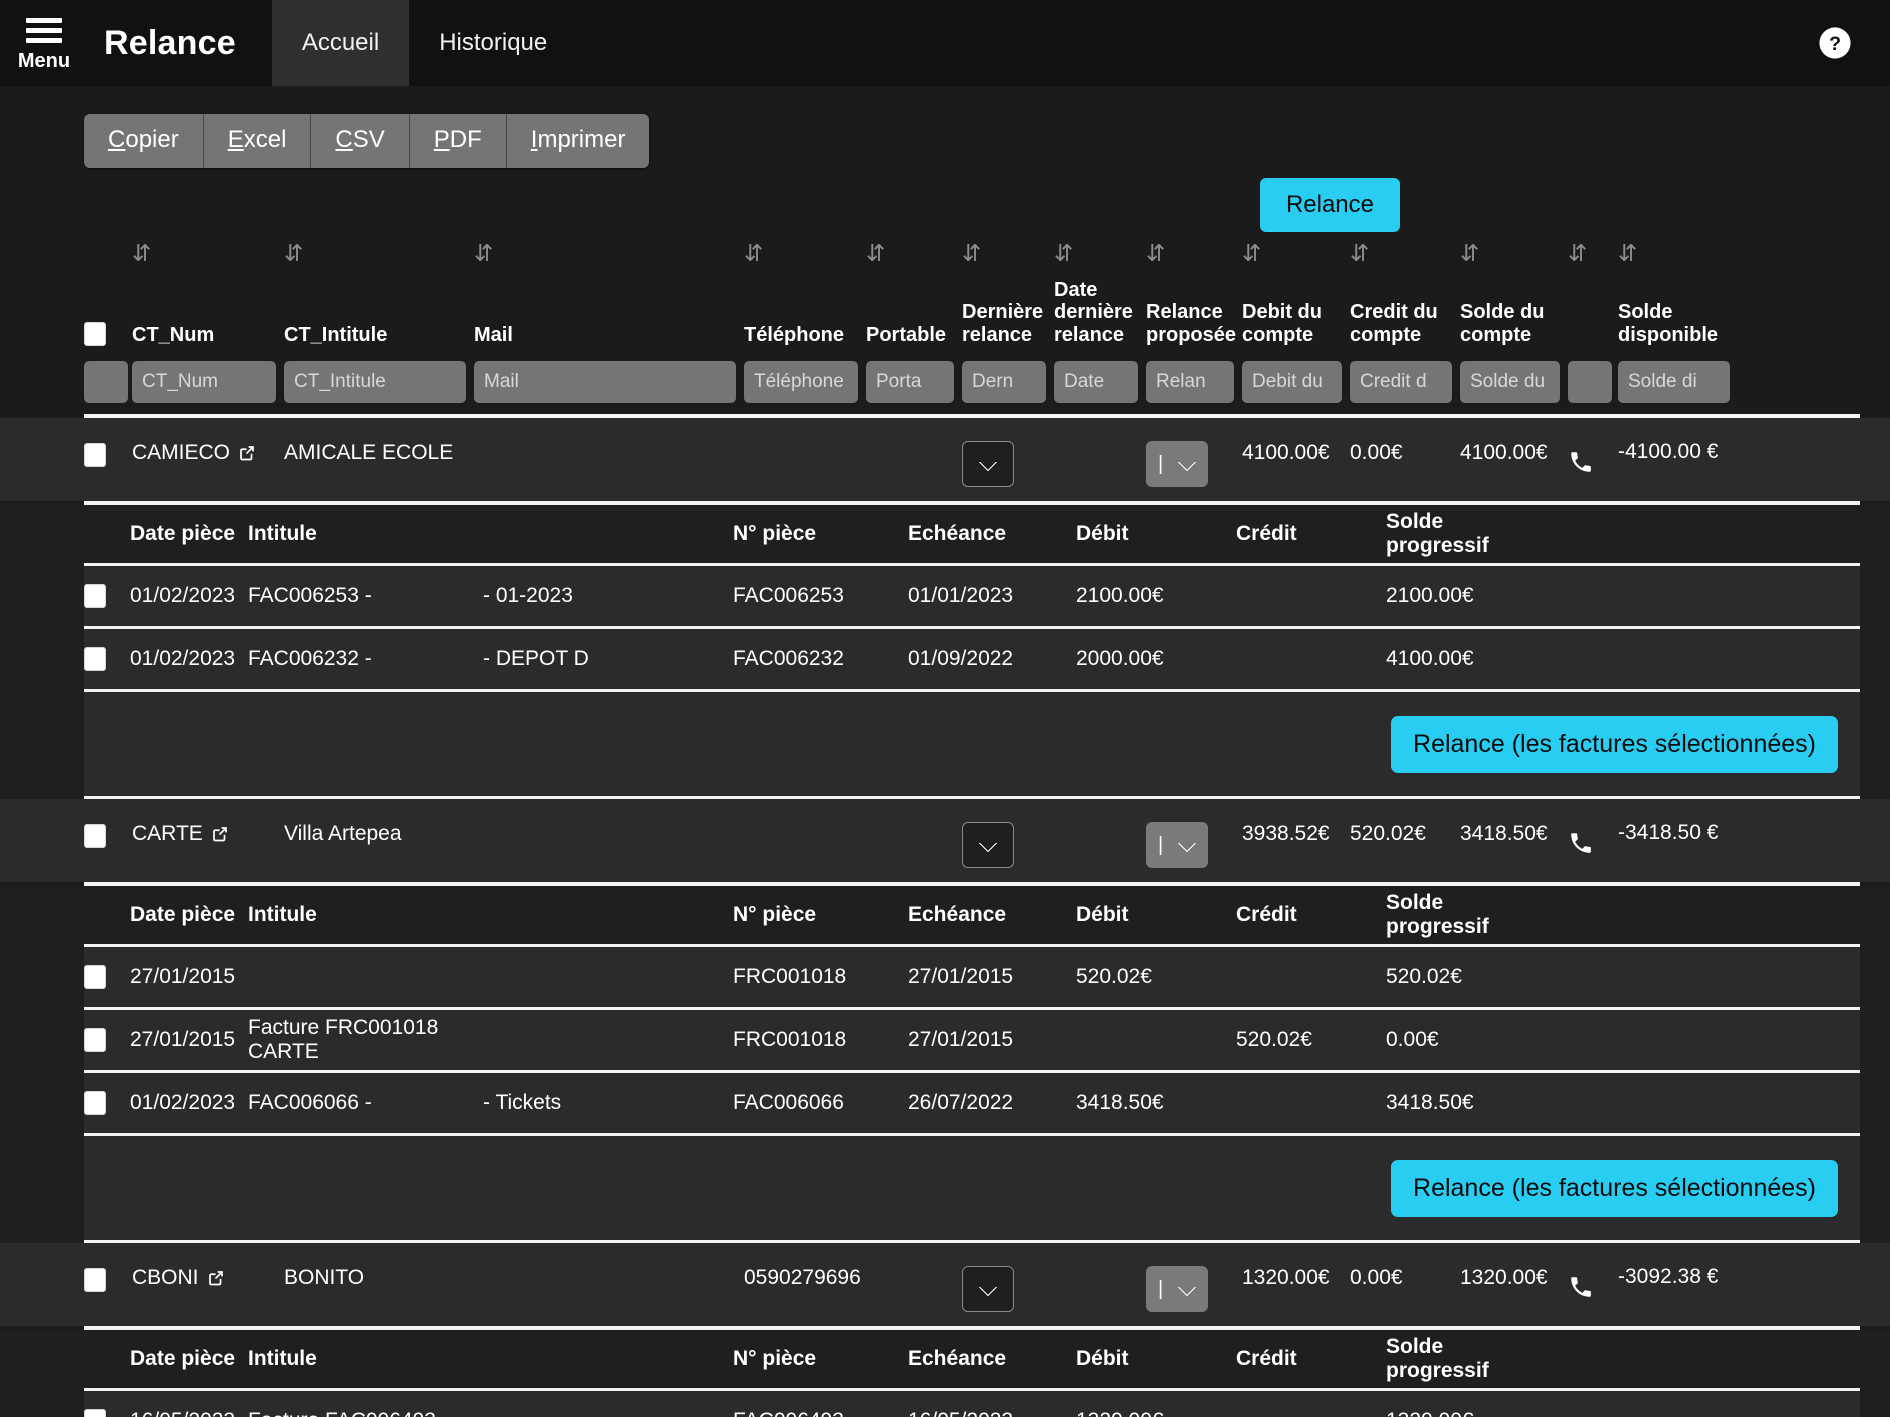 This screenshot has height=1417, width=1890. What do you see at coordinates (1102, 1358) in the screenshot?
I see `sub-header-debit: Débit` at bounding box center [1102, 1358].